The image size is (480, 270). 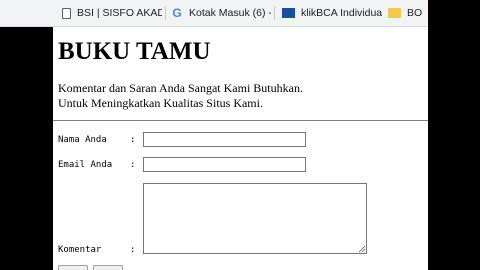 What do you see at coordinates (133, 140) in the screenshot?
I see `name-colon: :` at bounding box center [133, 140].